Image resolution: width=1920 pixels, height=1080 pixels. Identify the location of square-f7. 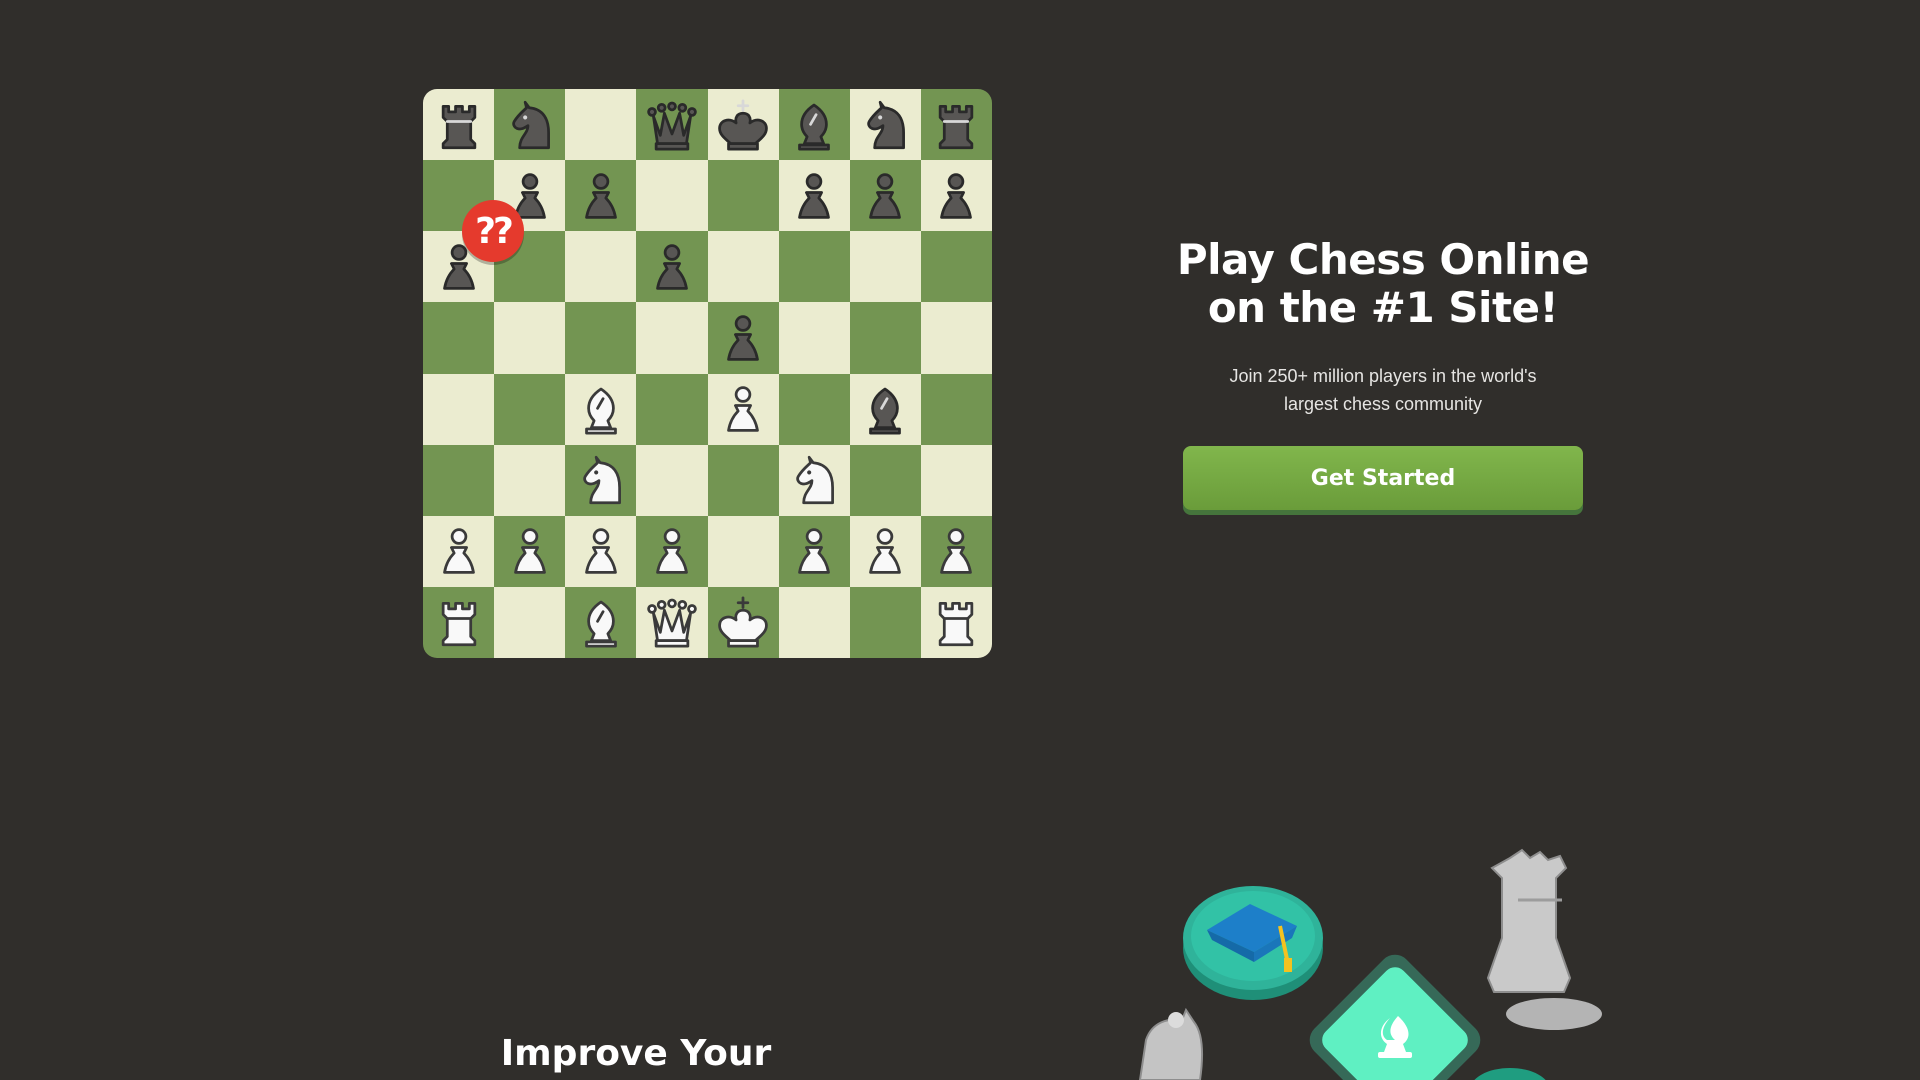
(814, 196).